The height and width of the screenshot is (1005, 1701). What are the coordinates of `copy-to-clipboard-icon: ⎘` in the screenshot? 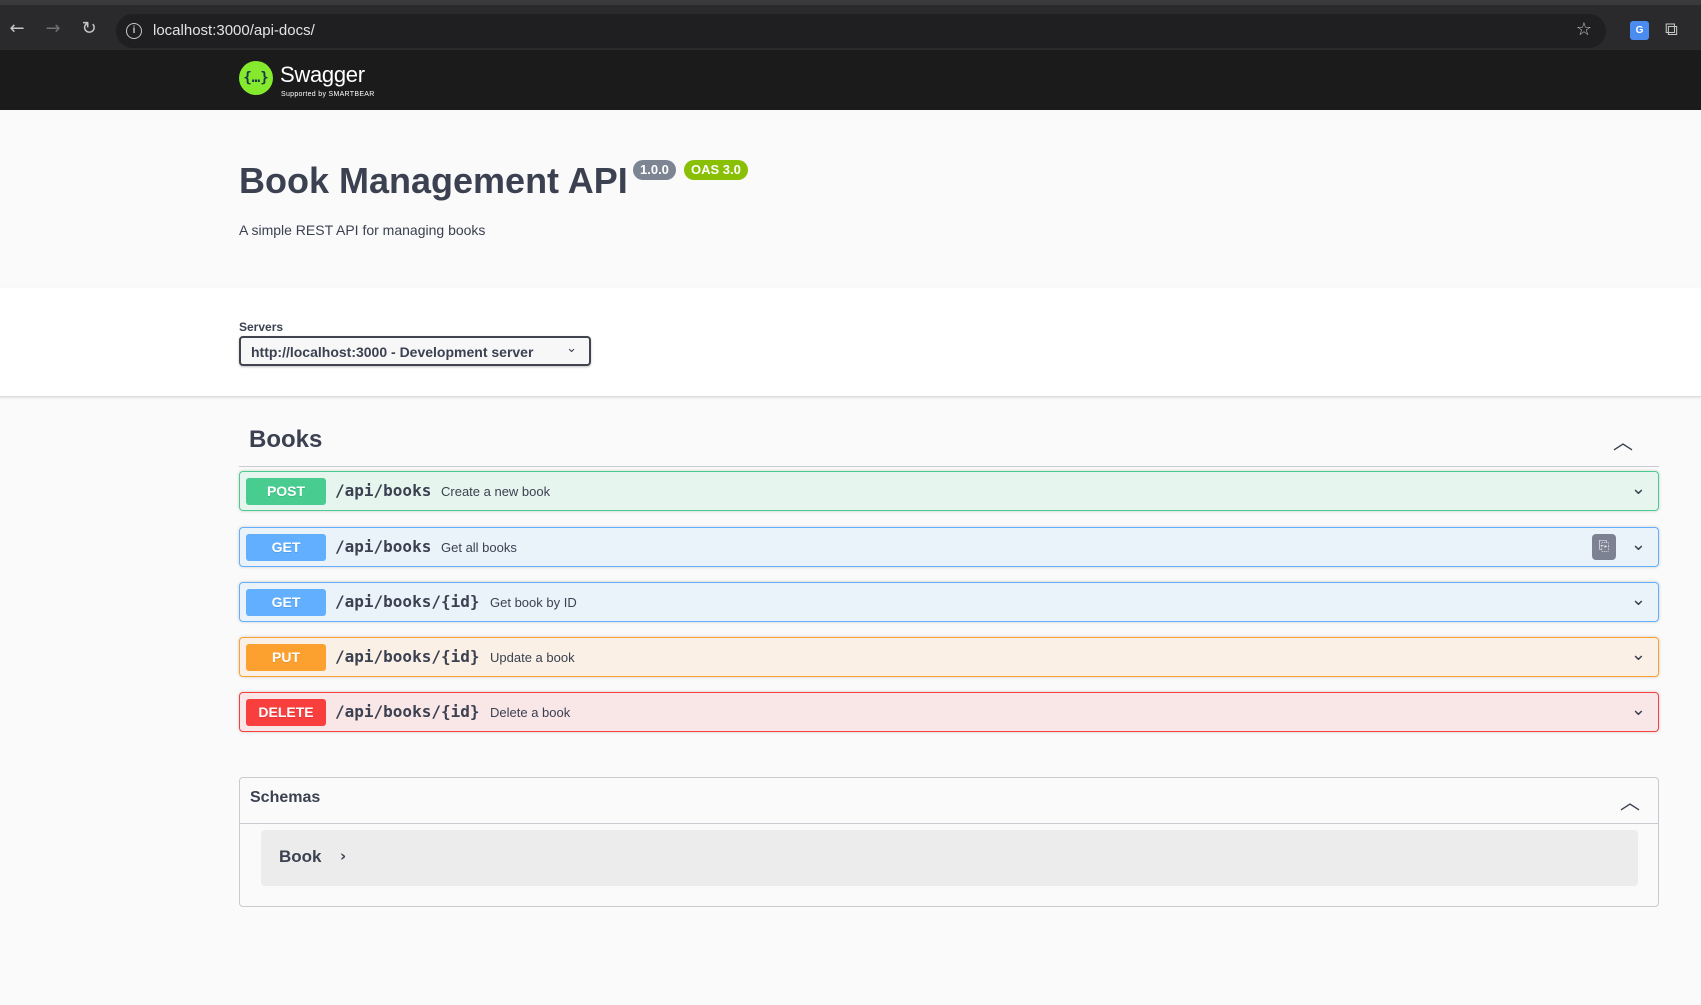 It's located at (1604, 547).